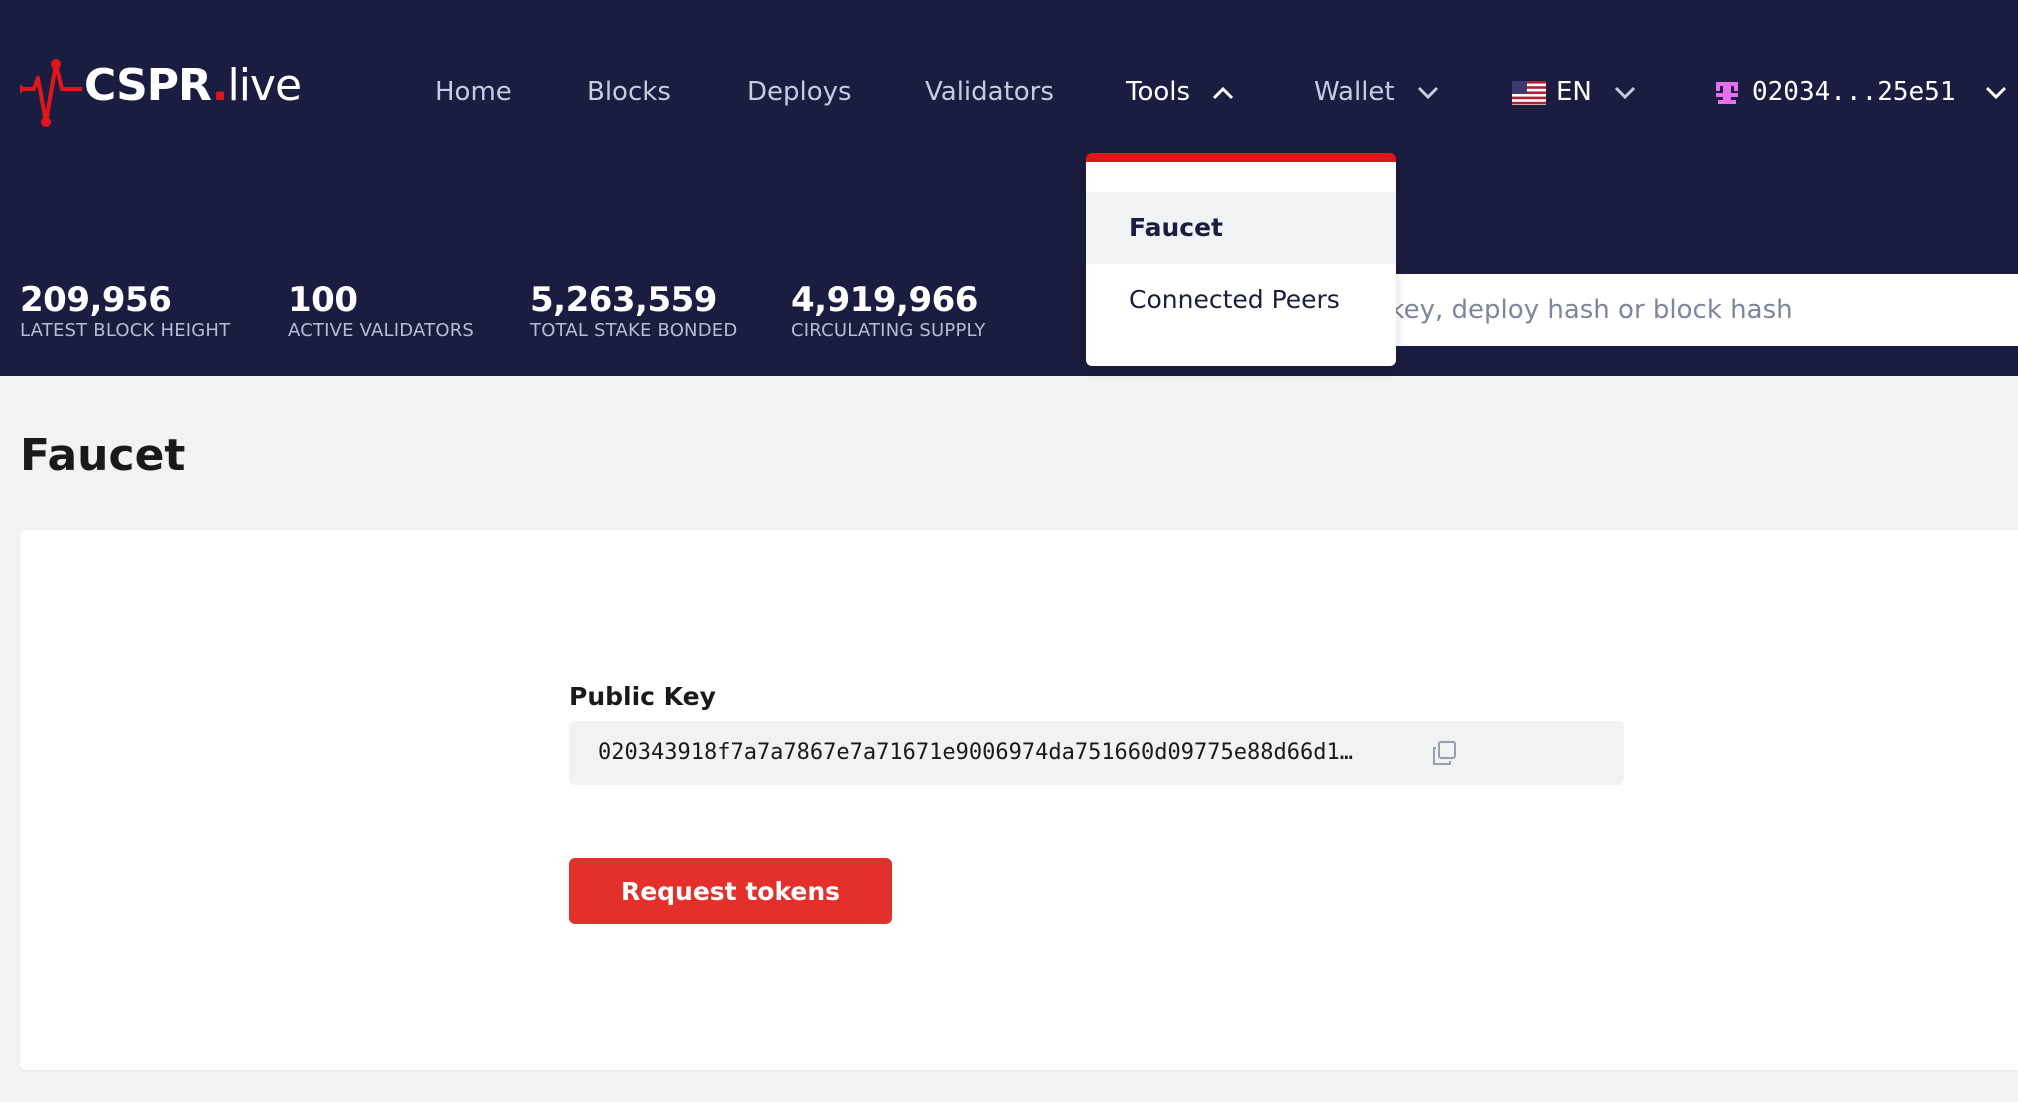 The height and width of the screenshot is (1102, 2018). Describe the element at coordinates (1529, 92) in the screenshot. I see `us-flag-icon` at that location.